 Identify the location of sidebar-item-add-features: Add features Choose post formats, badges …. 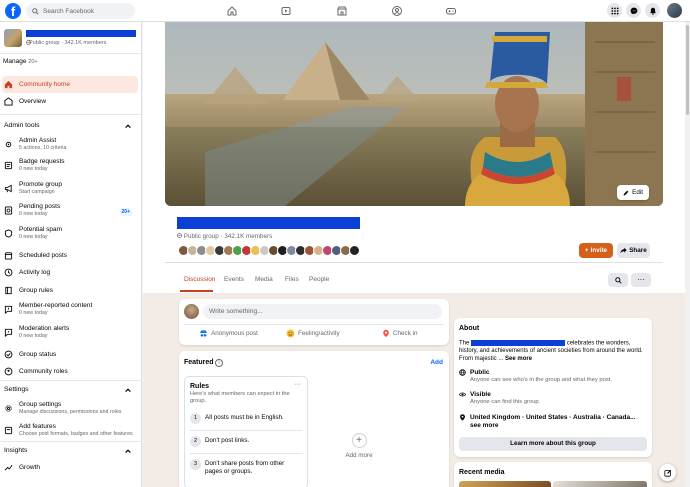
(70, 430).